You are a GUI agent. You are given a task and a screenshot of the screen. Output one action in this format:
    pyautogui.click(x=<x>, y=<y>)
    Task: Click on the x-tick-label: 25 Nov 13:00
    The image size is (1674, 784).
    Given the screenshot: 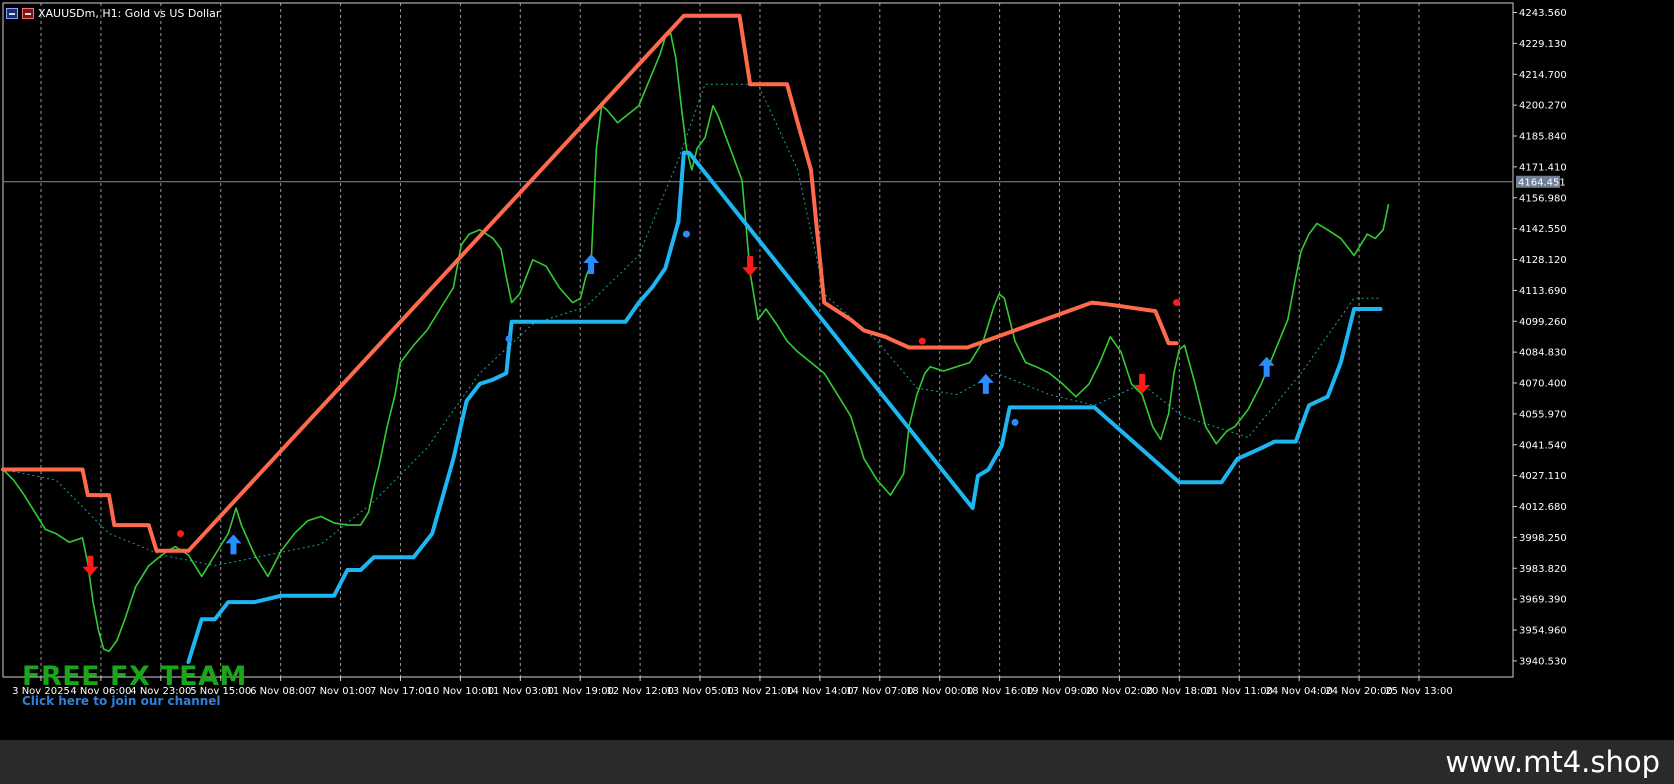 What is the action you would take?
    pyautogui.click(x=1418, y=691)
    